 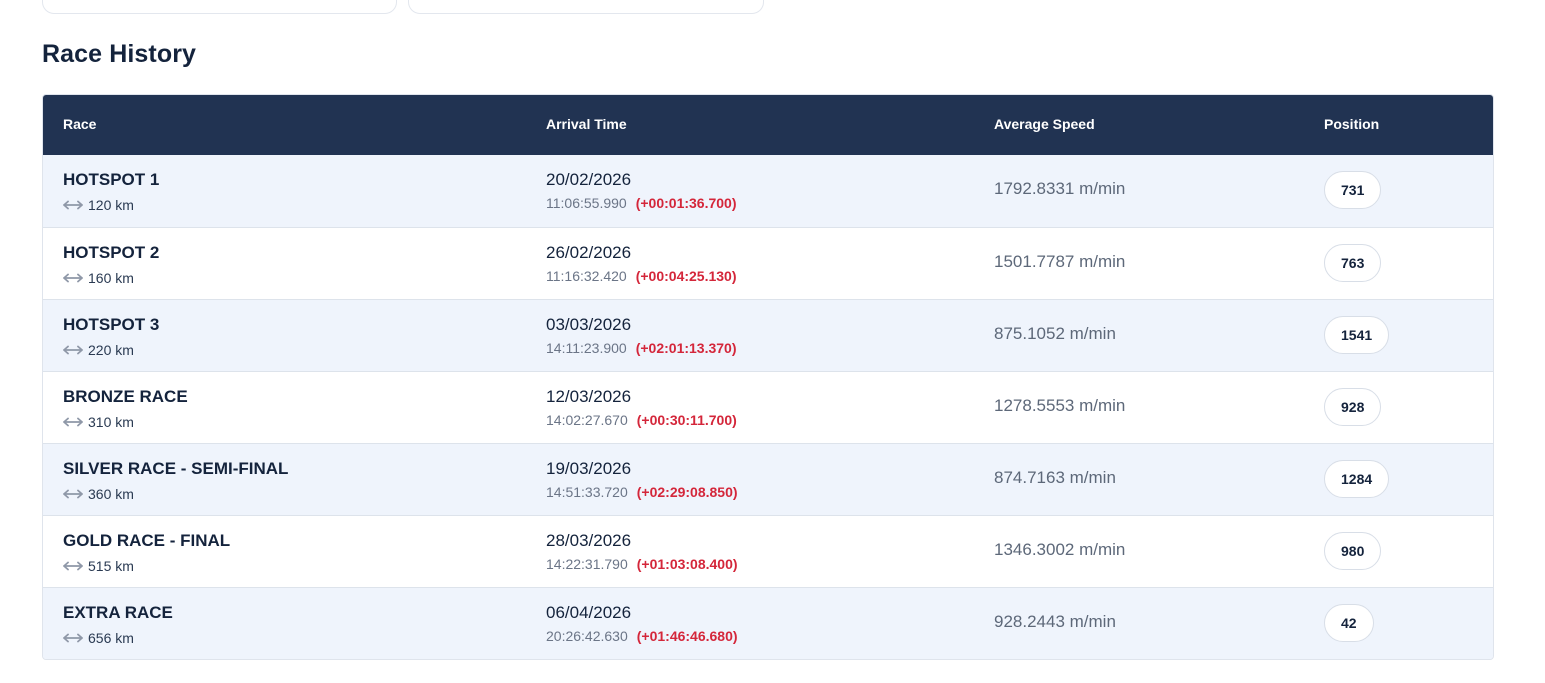 I want to click on arrival-clock: 20:26:42.630, so click(x=587, y=636).